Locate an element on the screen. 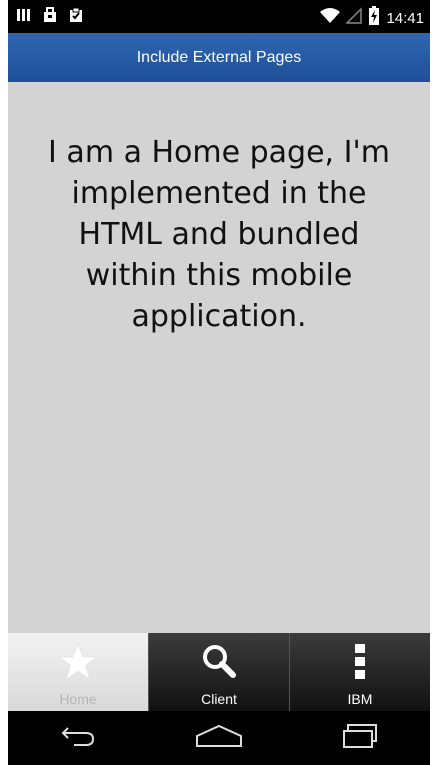  status-time: 14:41 is located at coordinates (405, 18).